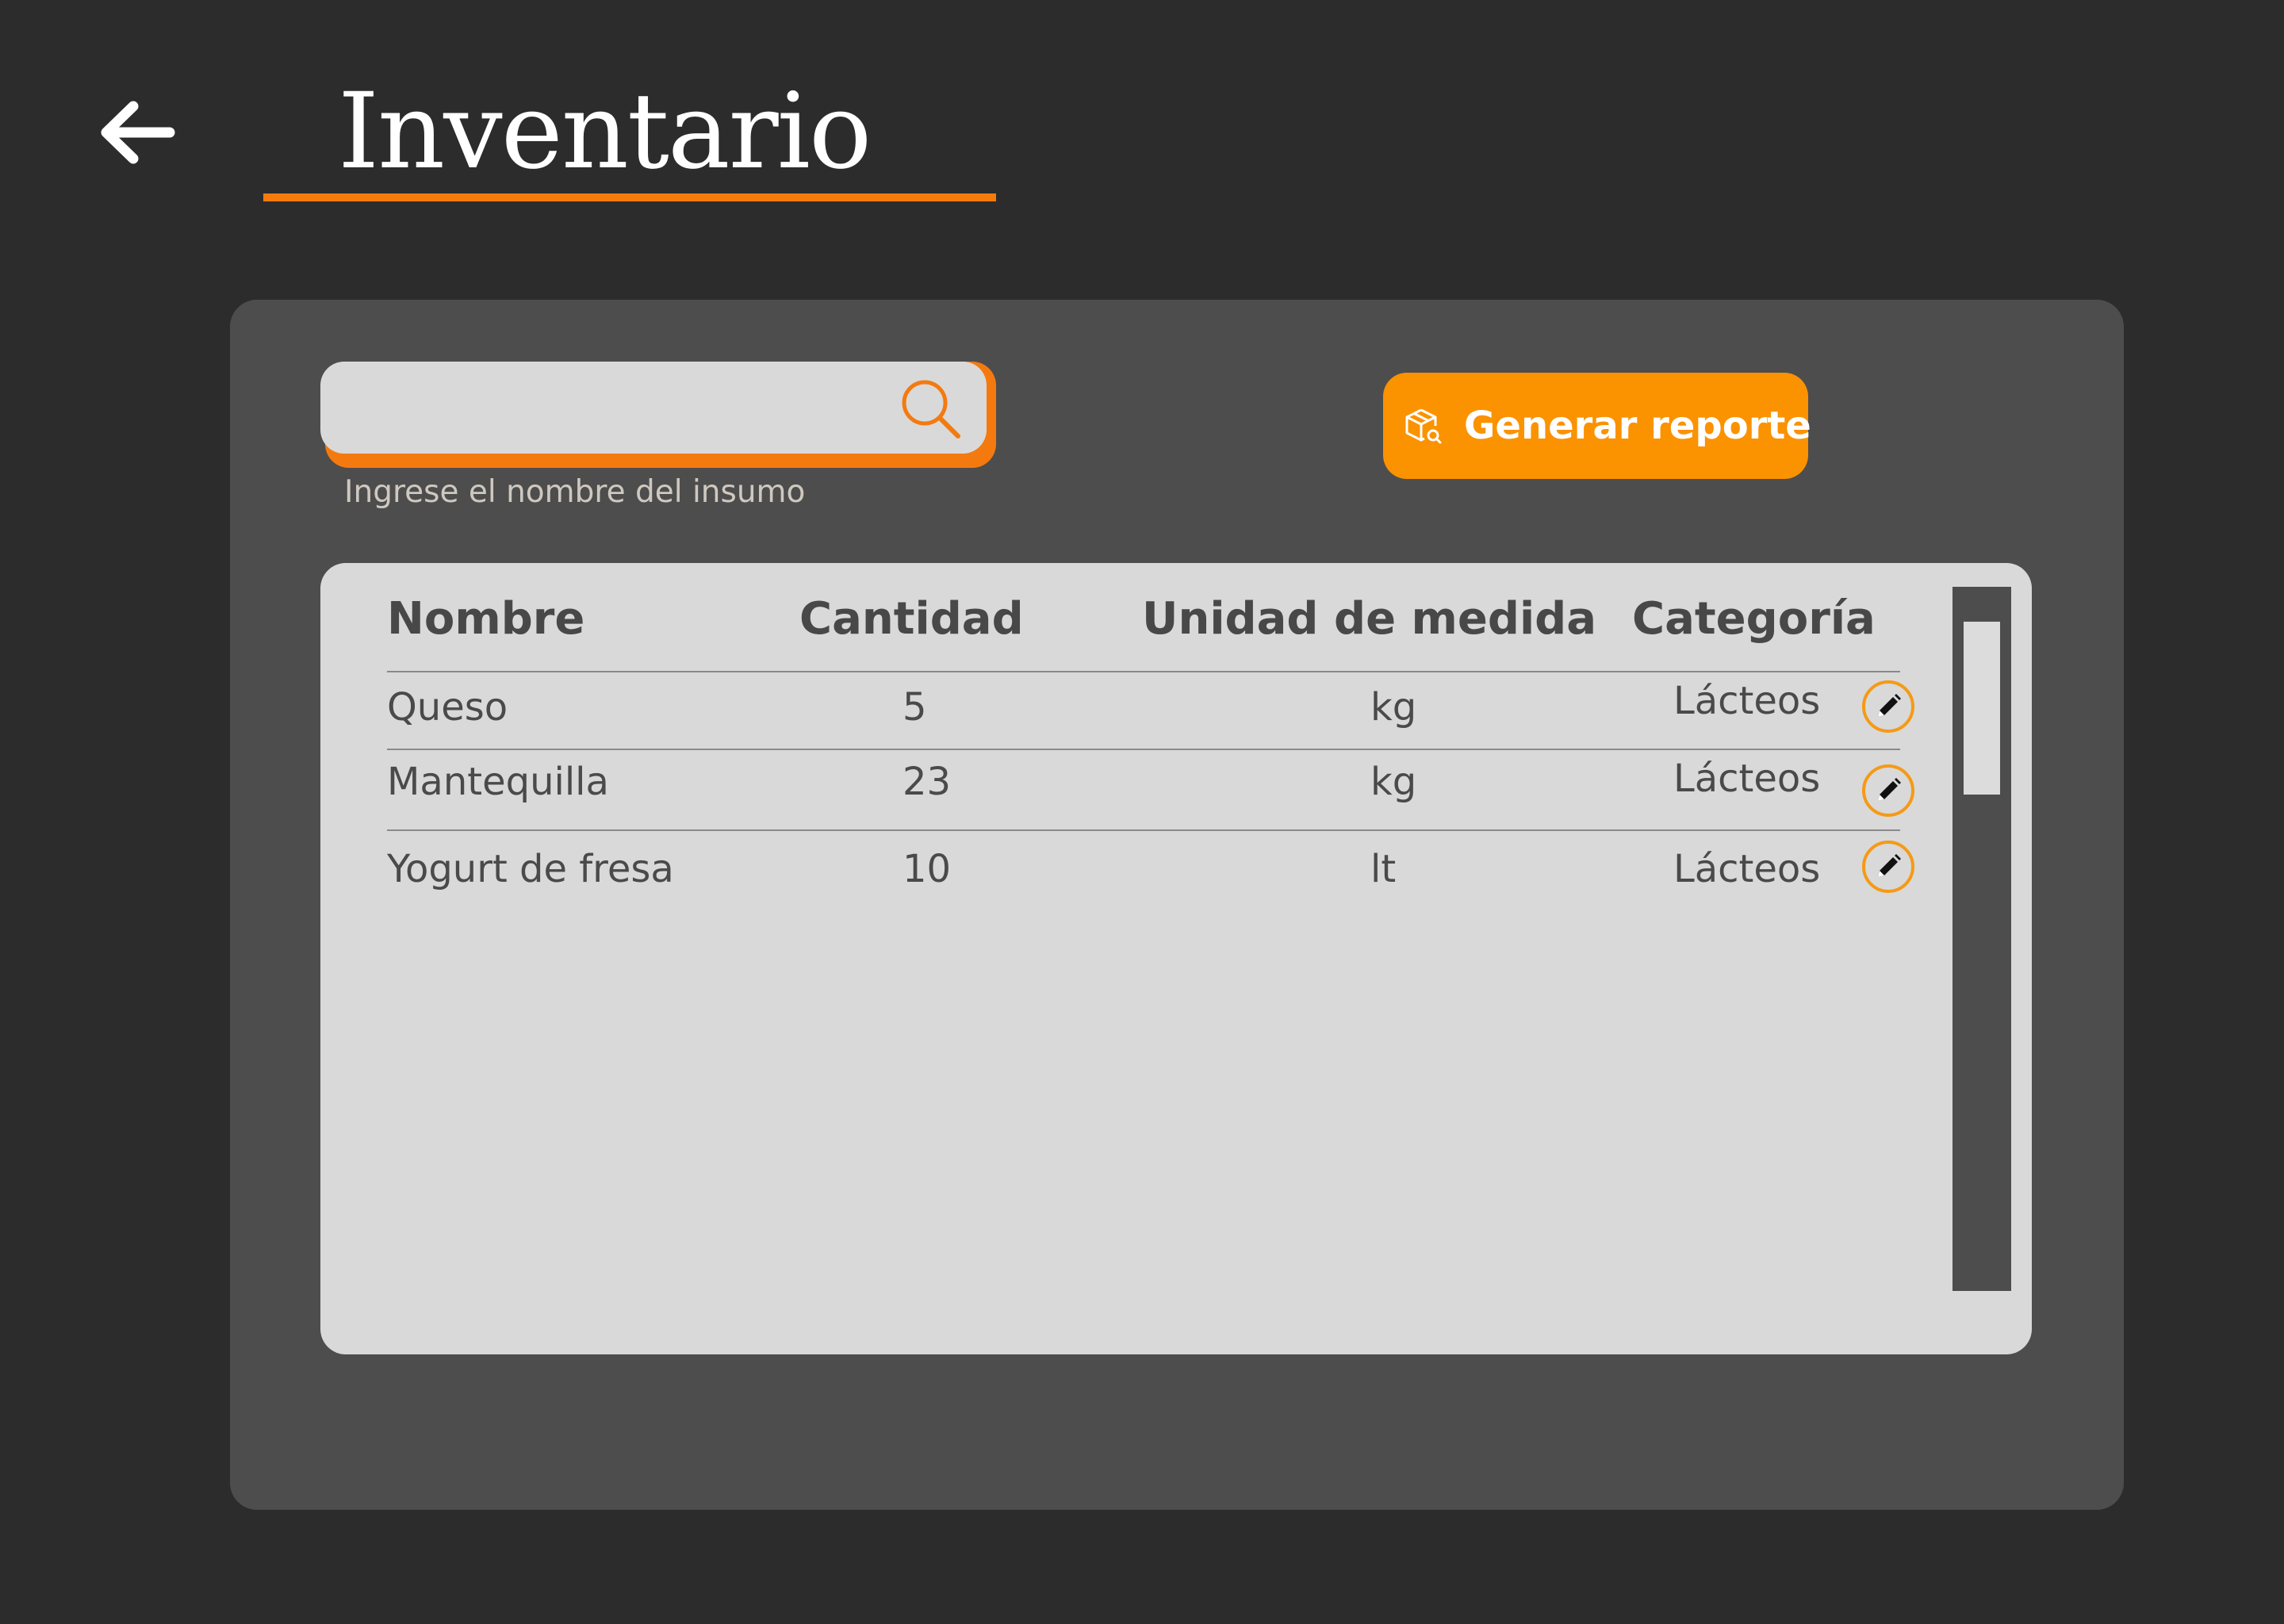  I want to click on column-header-unidad: Unidad de medida, so click(1369, 619).